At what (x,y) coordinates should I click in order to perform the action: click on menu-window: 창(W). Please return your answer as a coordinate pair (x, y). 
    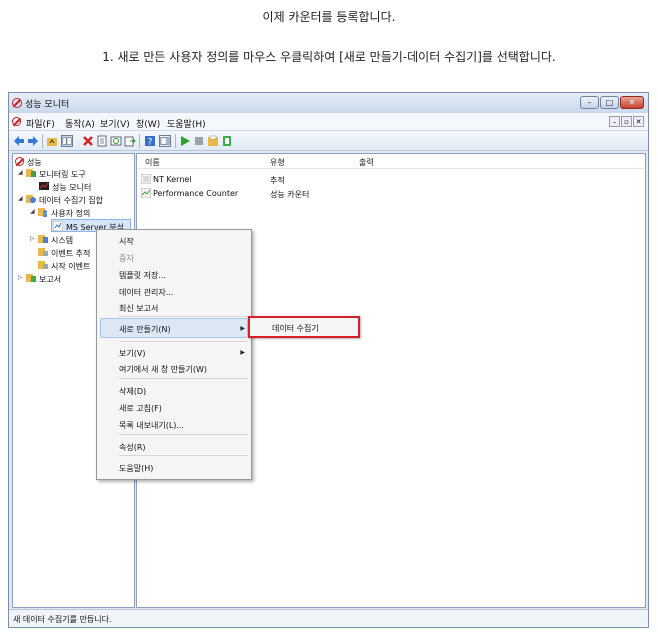
    Looking at the image, I should click on (148, 123).